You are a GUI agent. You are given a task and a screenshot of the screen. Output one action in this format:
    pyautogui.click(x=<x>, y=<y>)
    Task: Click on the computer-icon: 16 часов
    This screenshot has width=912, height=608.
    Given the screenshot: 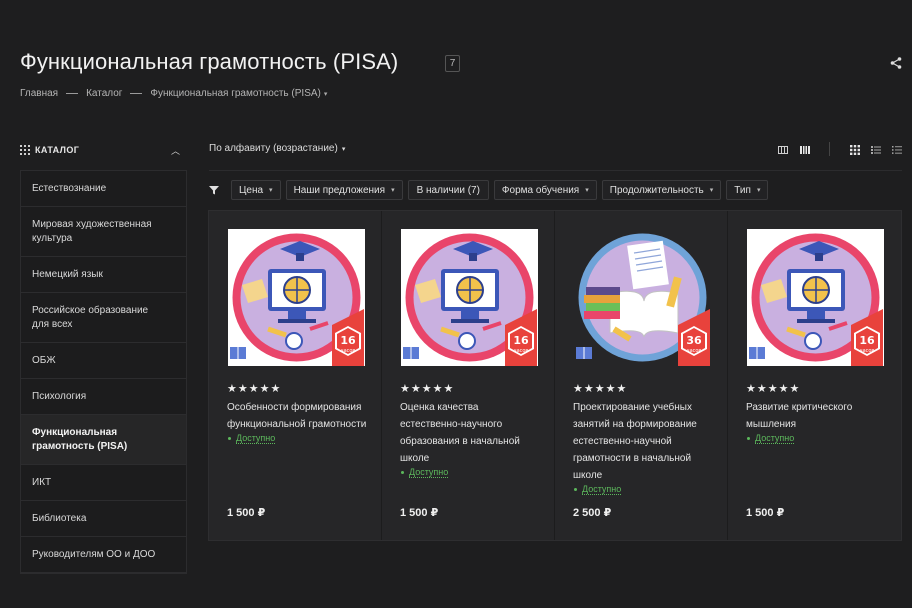 What is the action you would take?
    pyautogui.click(x=816, y=299)
    